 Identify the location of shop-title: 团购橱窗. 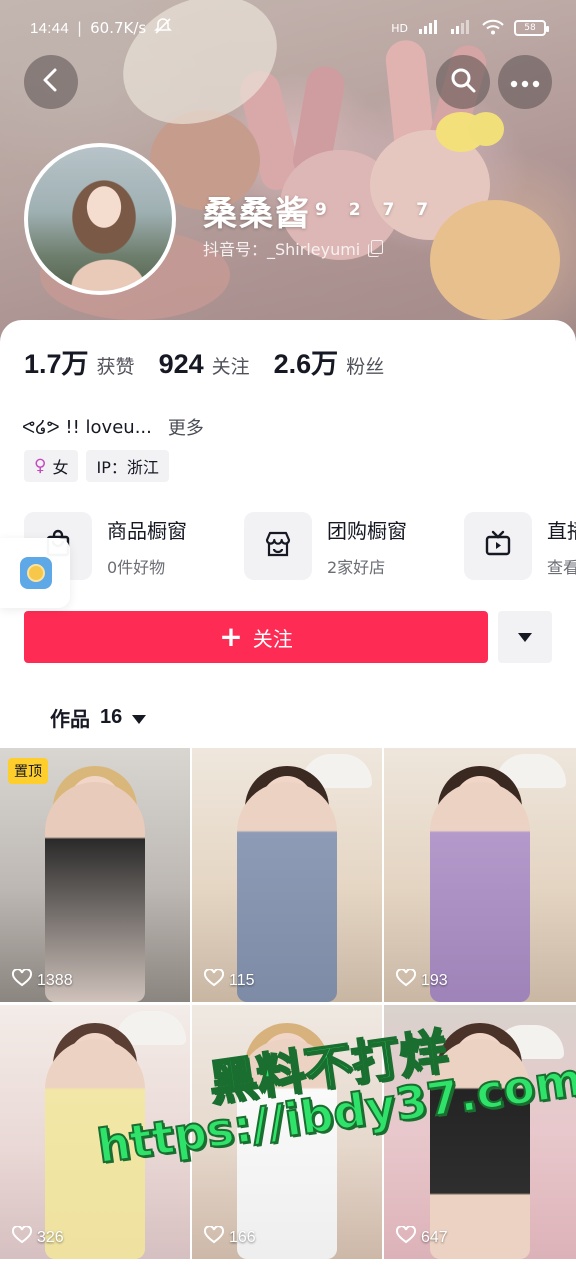
(367, 530).